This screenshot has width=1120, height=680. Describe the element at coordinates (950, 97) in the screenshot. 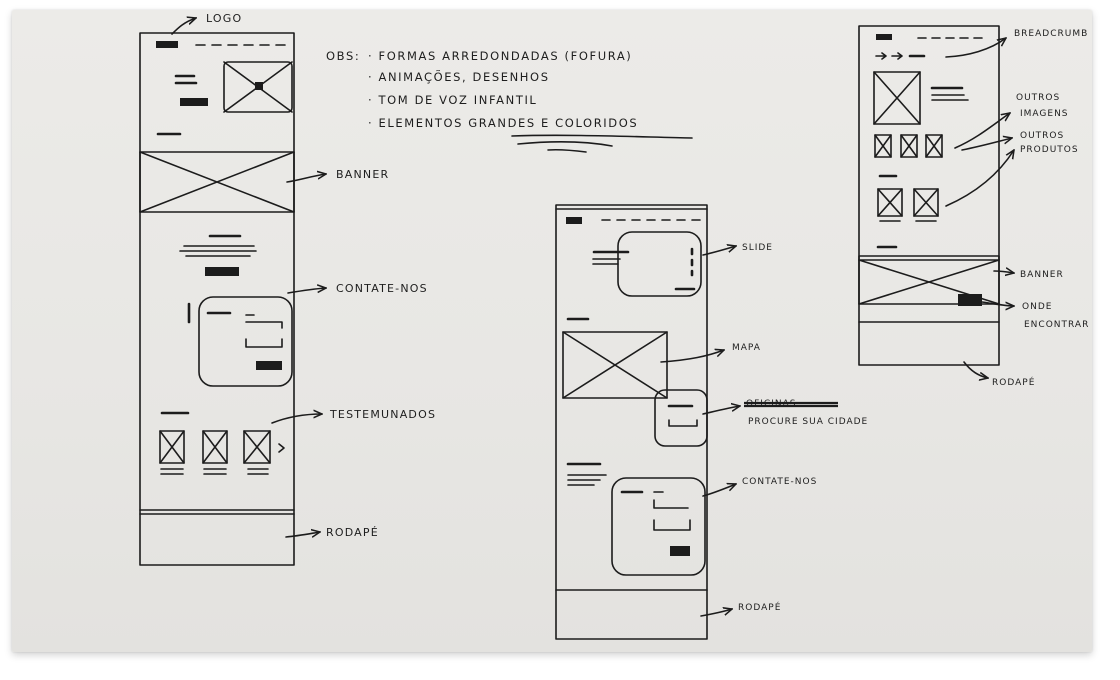

I see `right-product-lines` at that location.